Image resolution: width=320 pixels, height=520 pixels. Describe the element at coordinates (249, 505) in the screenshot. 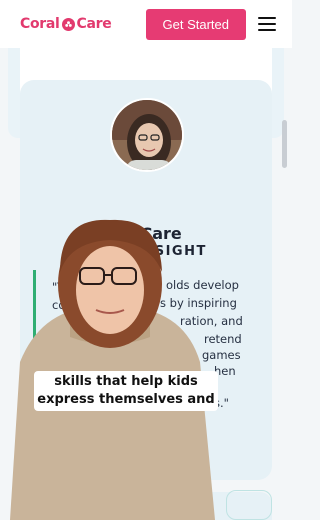

I see `next-card-outline` at that location.